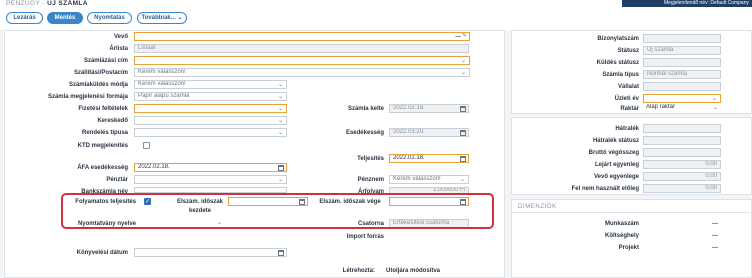  I want to click on arrears-label: Hátralék, so click(627, 129).